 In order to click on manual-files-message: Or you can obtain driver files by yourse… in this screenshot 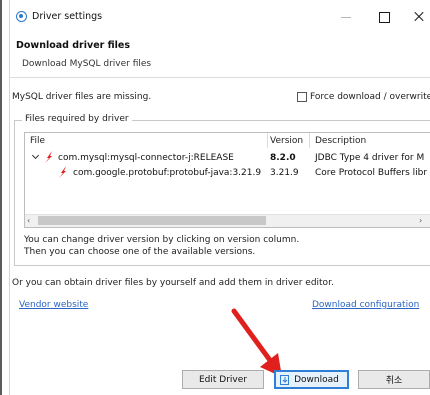, I will do `click(173, 283)`.